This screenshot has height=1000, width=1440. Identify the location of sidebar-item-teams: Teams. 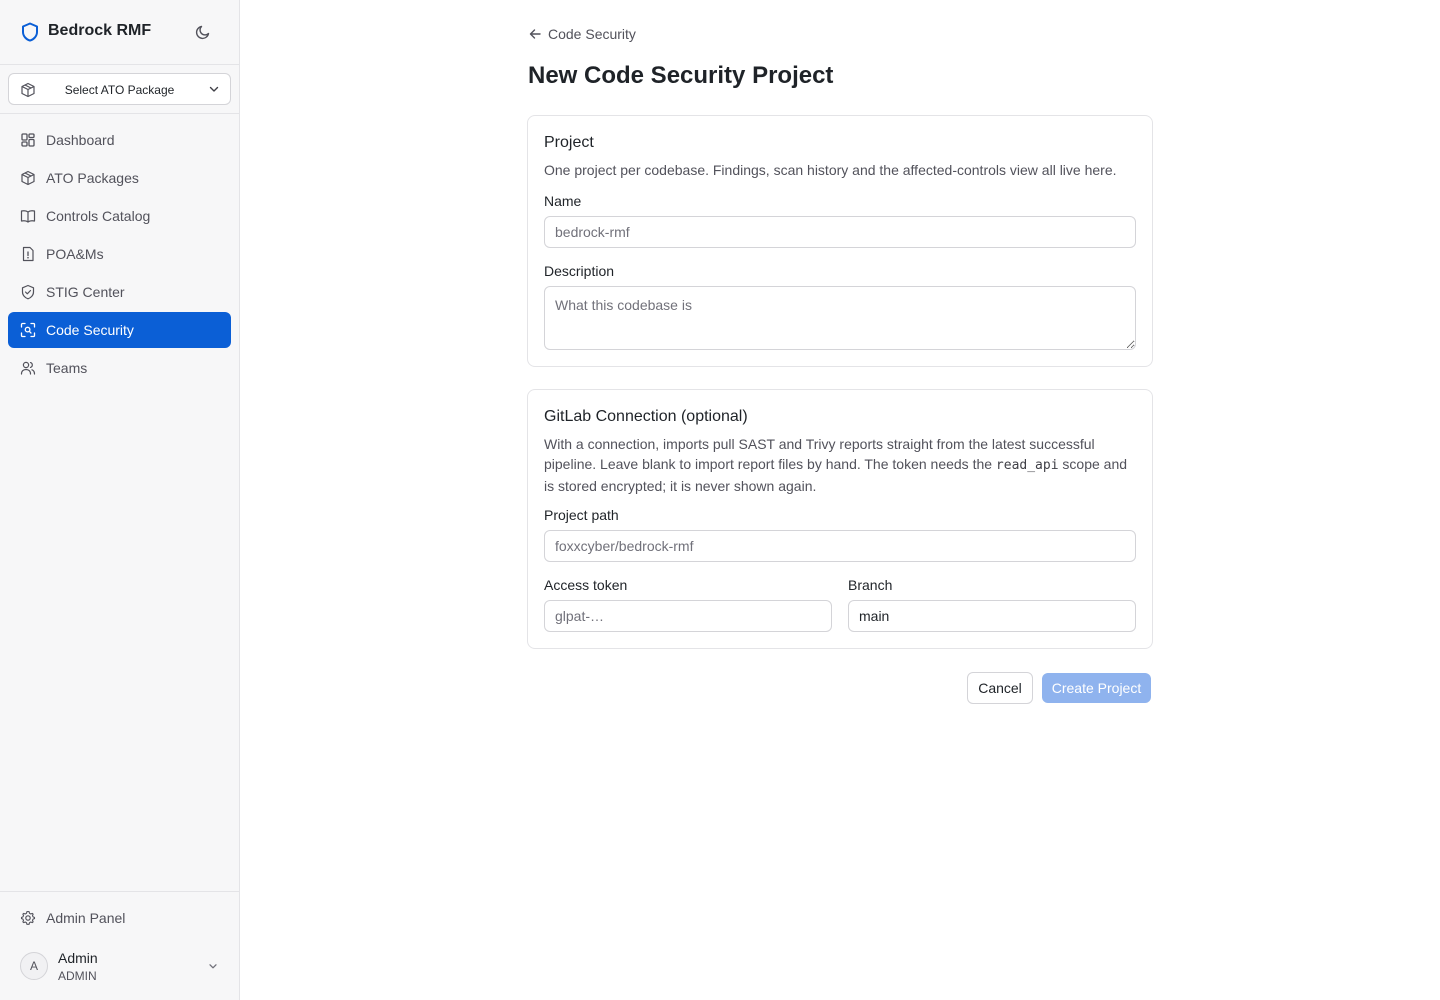
(119, 368).